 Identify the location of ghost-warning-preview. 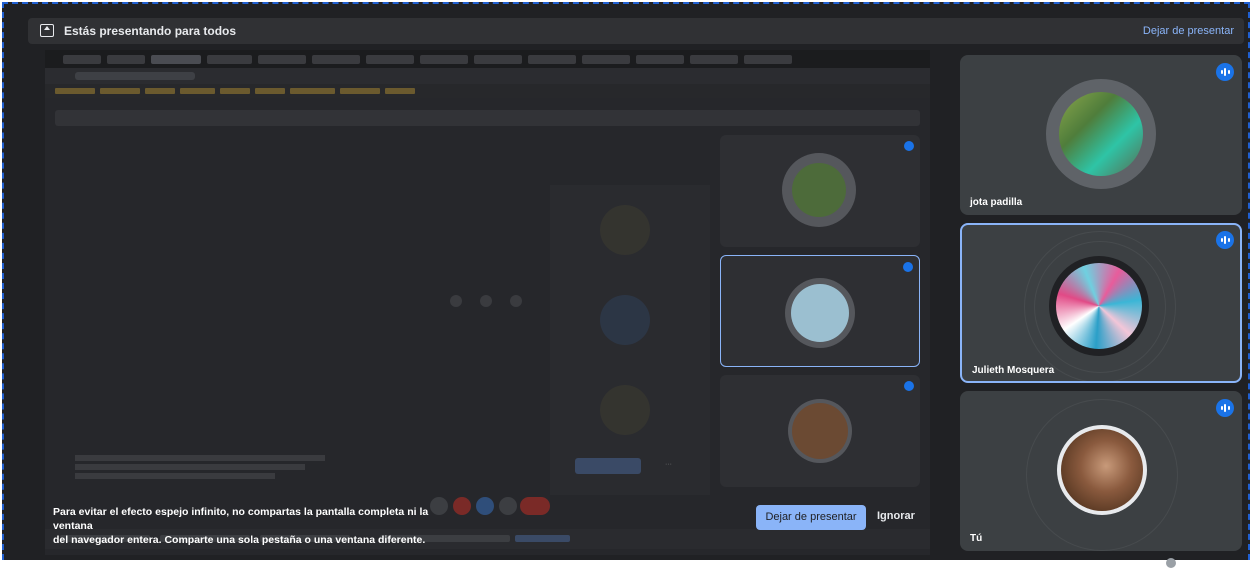
(210, 467).